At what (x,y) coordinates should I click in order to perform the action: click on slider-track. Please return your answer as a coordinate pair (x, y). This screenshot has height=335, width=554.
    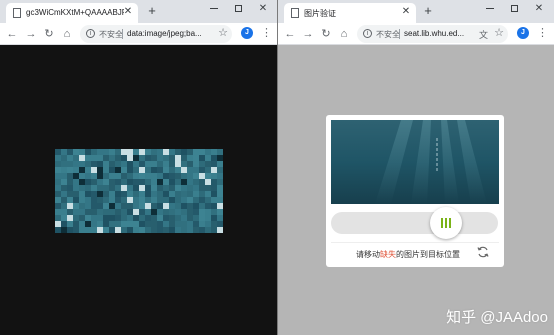
    Looking at the image, I should click on (414, 223).